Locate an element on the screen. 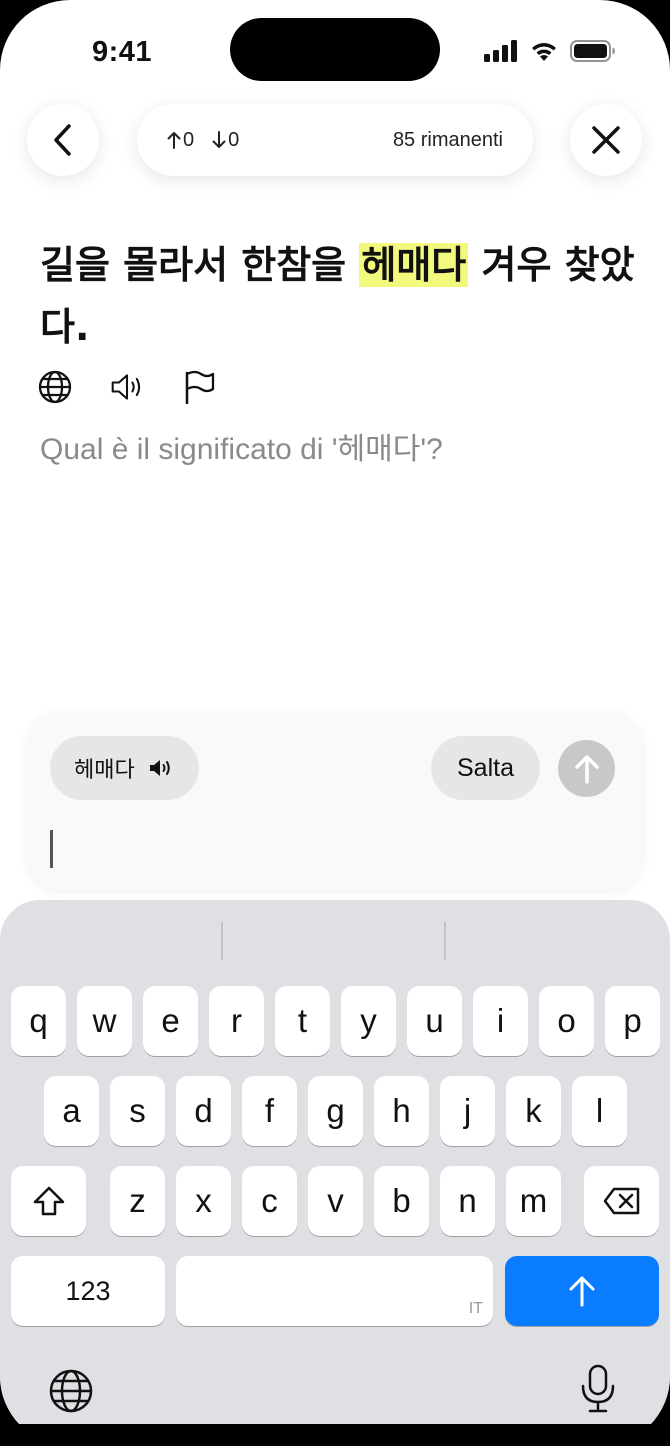 The height and width of the screenshot is (1446, 670). keyboard-globe-button is located at coordinates (71, 1393).